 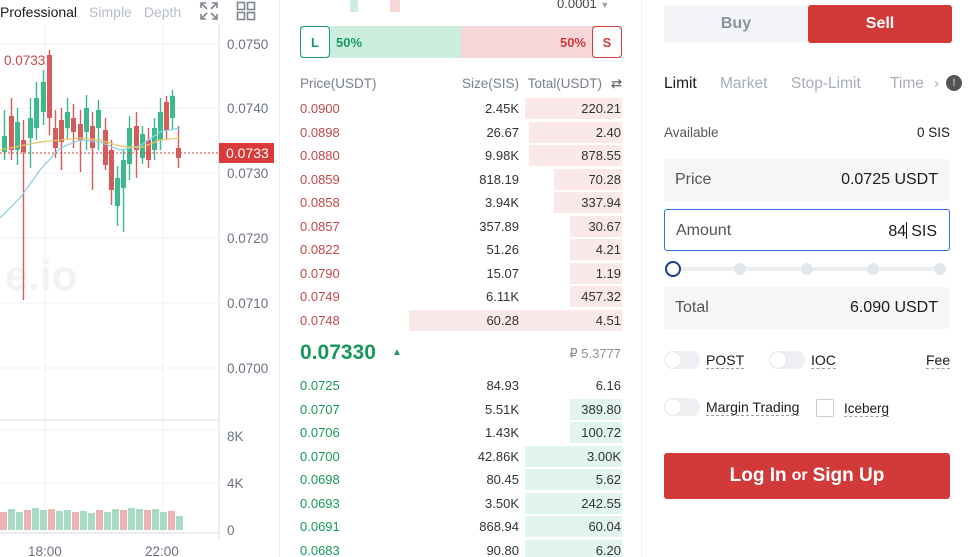 What do you see at coordinates (461, 42) in the screenshot?
I see `long-short-ratio: L 50% 50% S` at bounding box center [461, 42].